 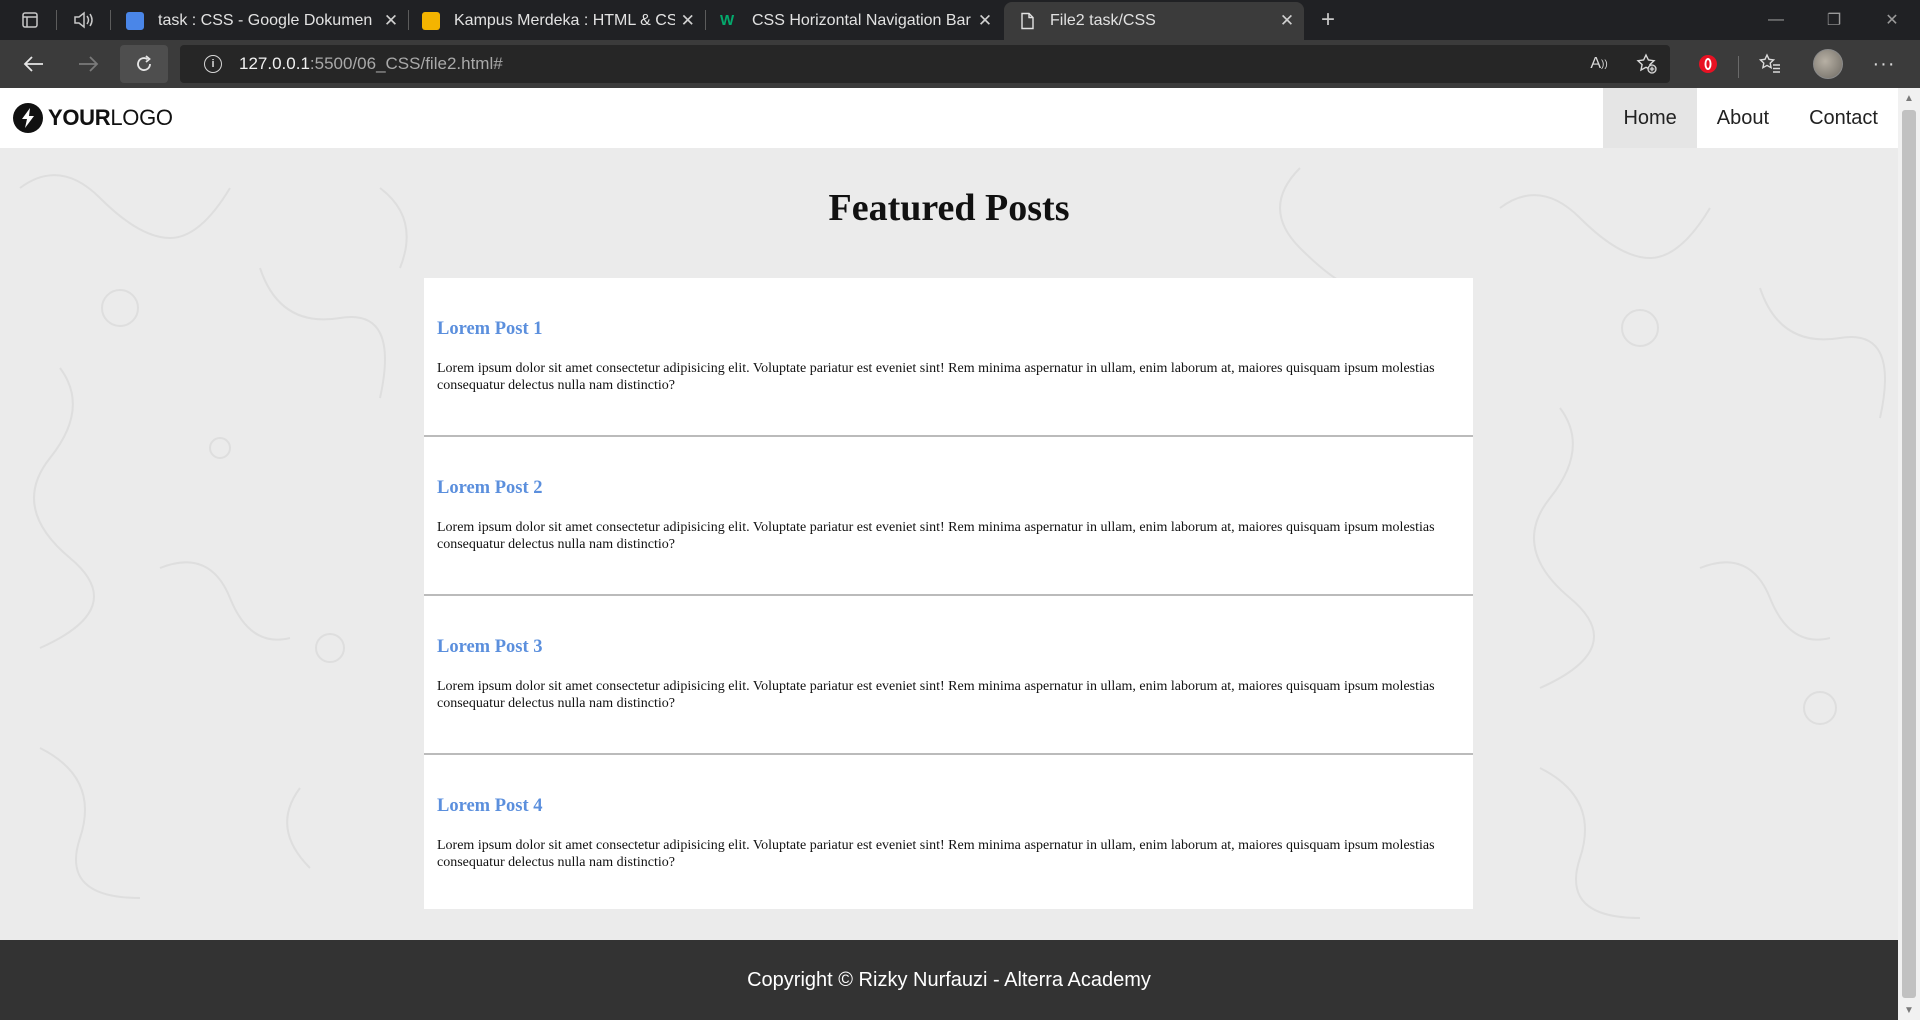 I want to click on logo-text-bold: YOUR, so click(x=79, y=117).